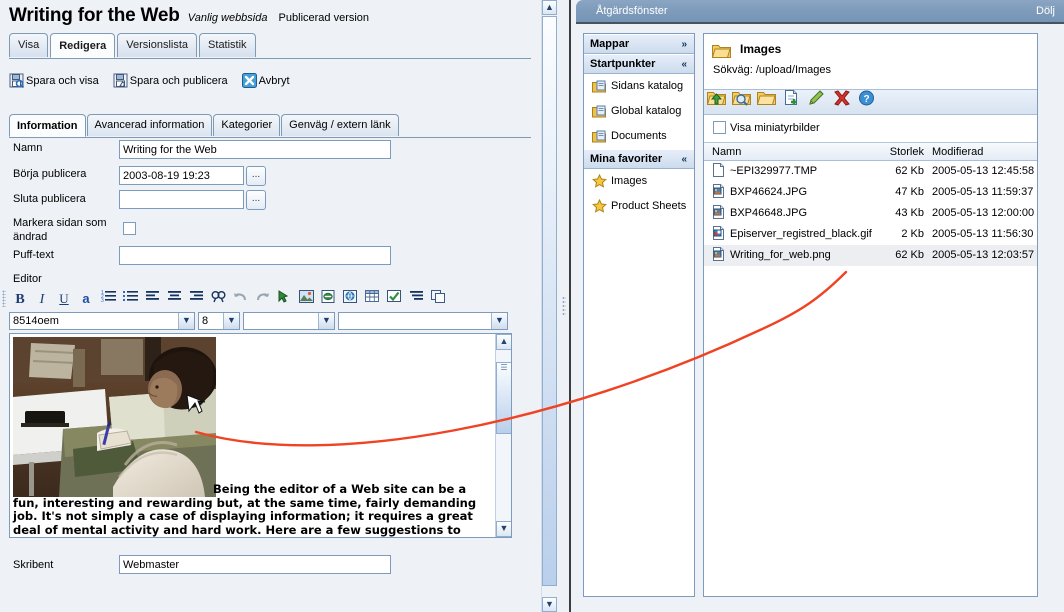 This screenshot has width=1064, height=612. What do you see at coordinates (816, 103) in the screenshot?
I see `rename-icon` at bounding box center [816, 103].